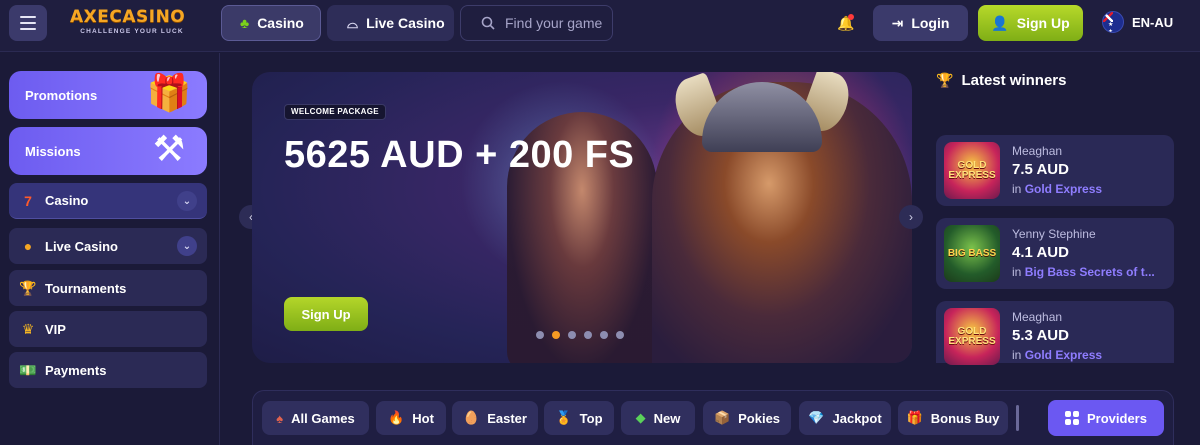 The image size is (1200, 445). I want to click on category-jackpot: 💎 Jackpot, so click(845, 418).